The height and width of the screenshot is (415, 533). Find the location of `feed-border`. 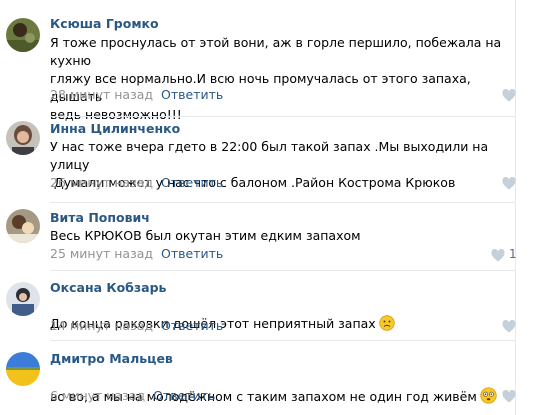

feed-border is located at coordinates (515, 207).